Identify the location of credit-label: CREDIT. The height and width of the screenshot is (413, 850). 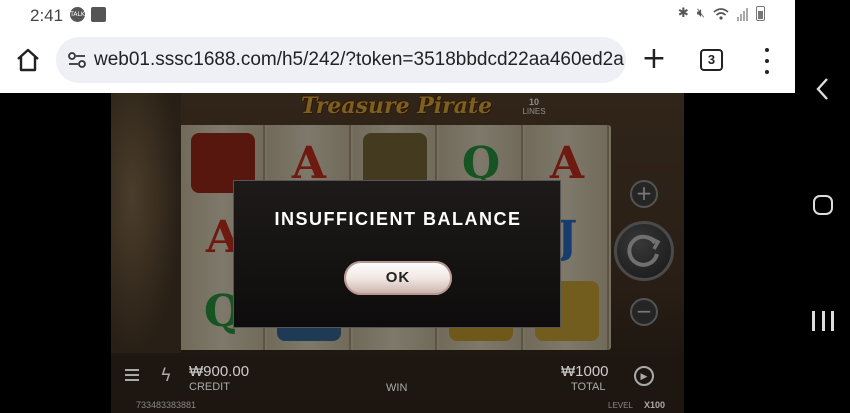
(209, 387).